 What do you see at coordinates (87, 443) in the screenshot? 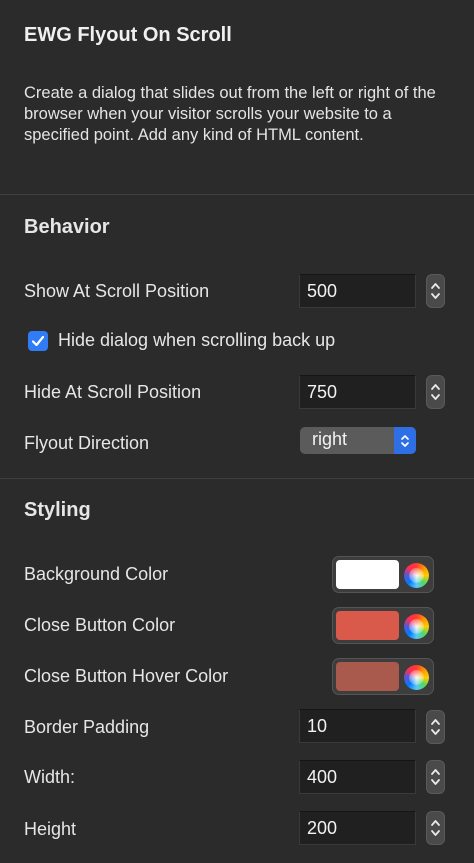
I see `flyout-direction-label: Flyout Direction` at bounding box center [87, 443].